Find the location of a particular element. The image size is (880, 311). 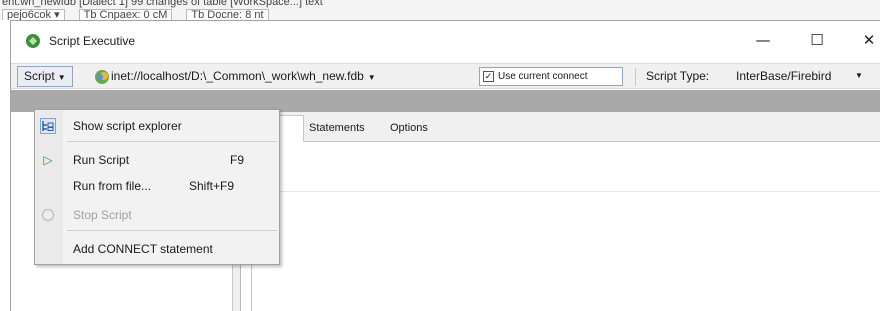

script-menu-label: Script is located at coordinates (39, 76).